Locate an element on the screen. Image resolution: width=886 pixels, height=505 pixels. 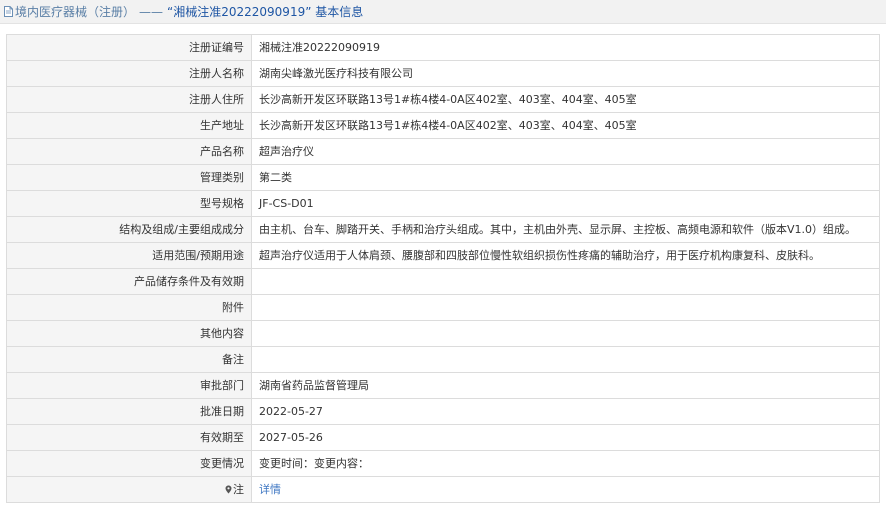
row-label: 变更情况 is located at coordinates (129, 463).